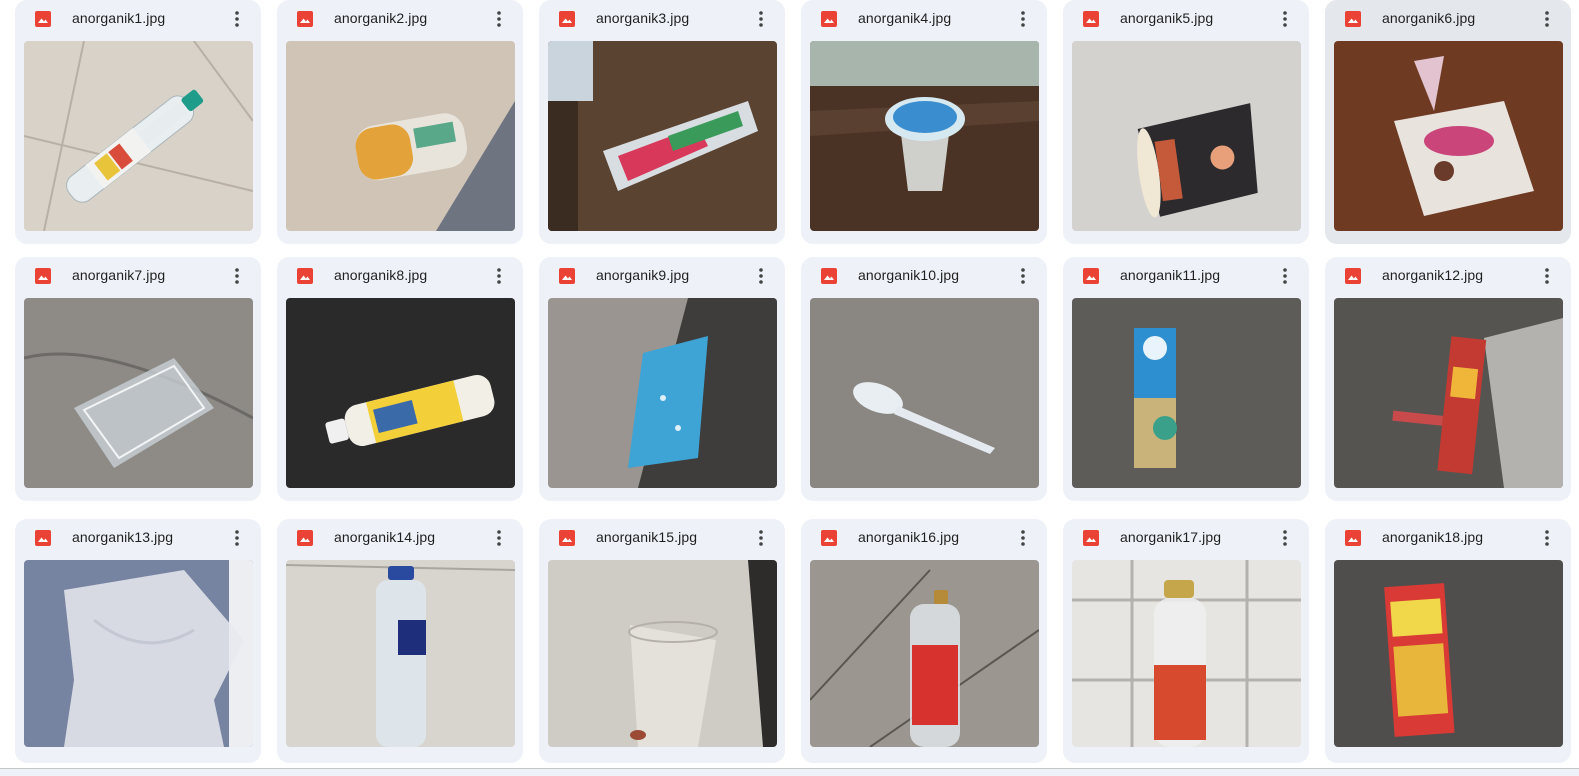 This screenshot has height=776, width=1579. I want to click on file-card: anorganik4.jpg, so click(924, 122).